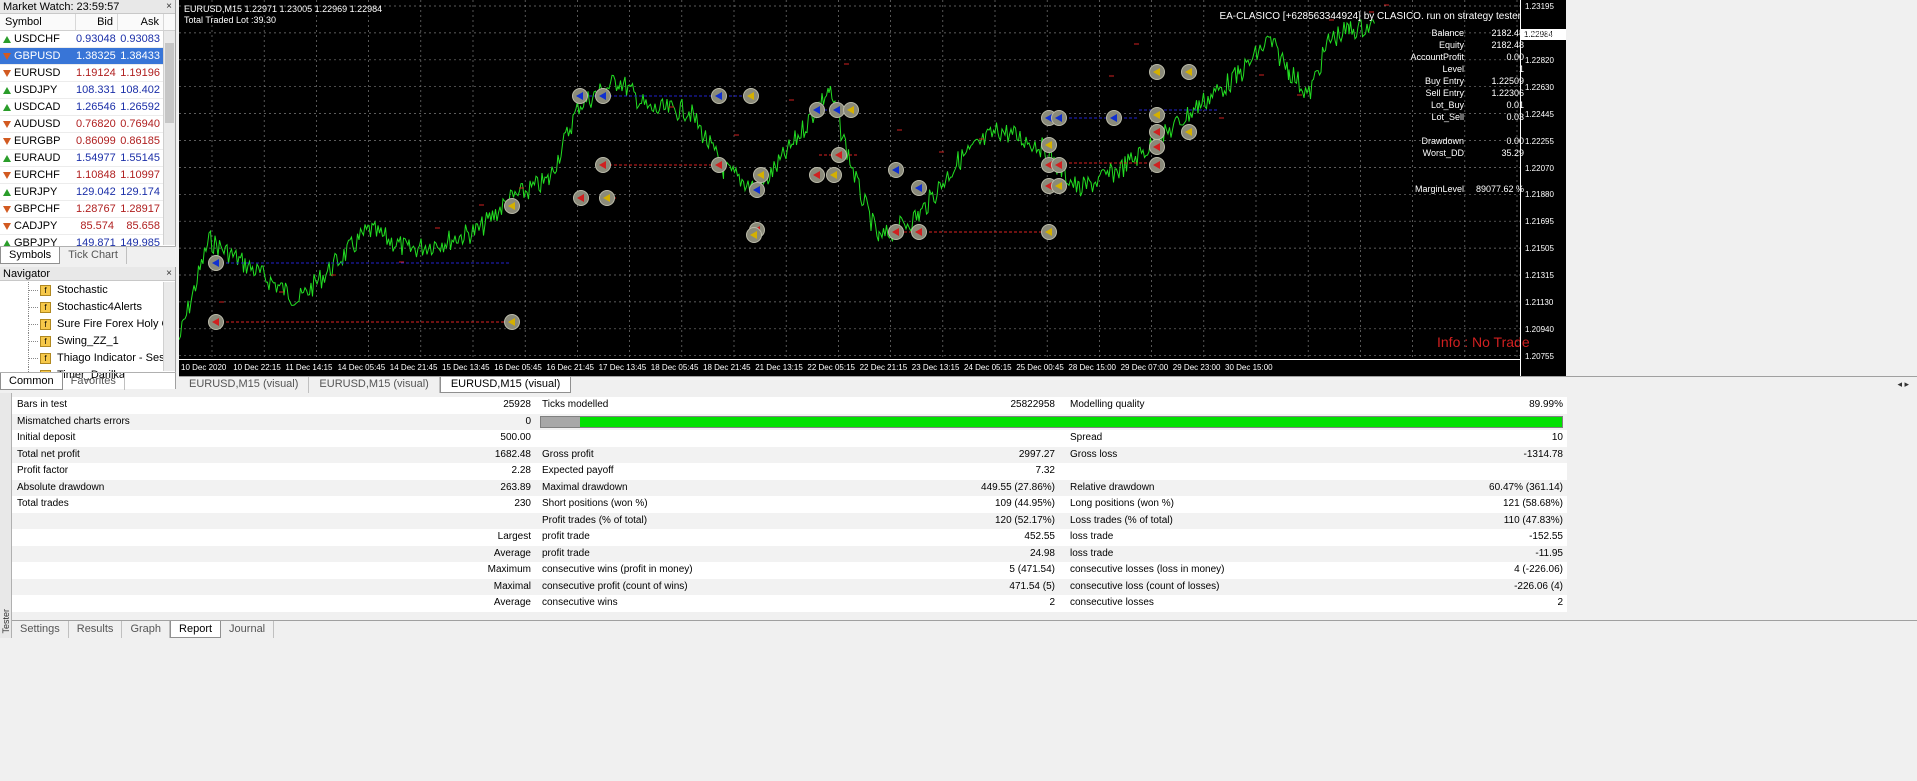  What do you see at coordinates (141, 22) in the screenshot?
I see `col-header-ask: Ask` at bounding box center [141, 22].